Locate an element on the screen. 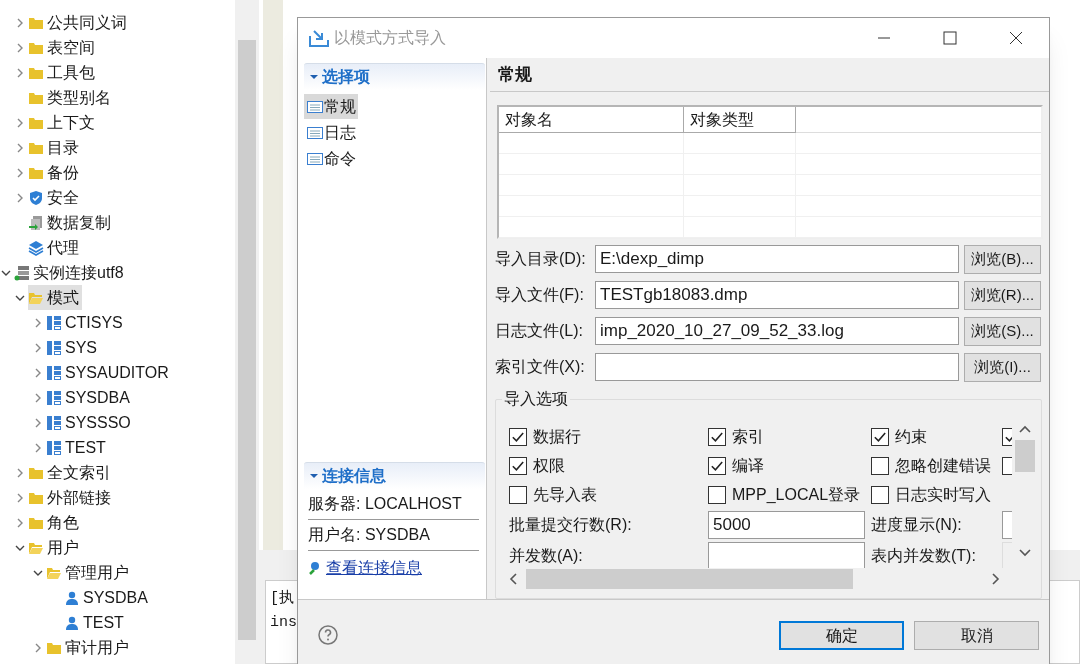  tree-item: 上下文 is located at coordinates (63, 122).